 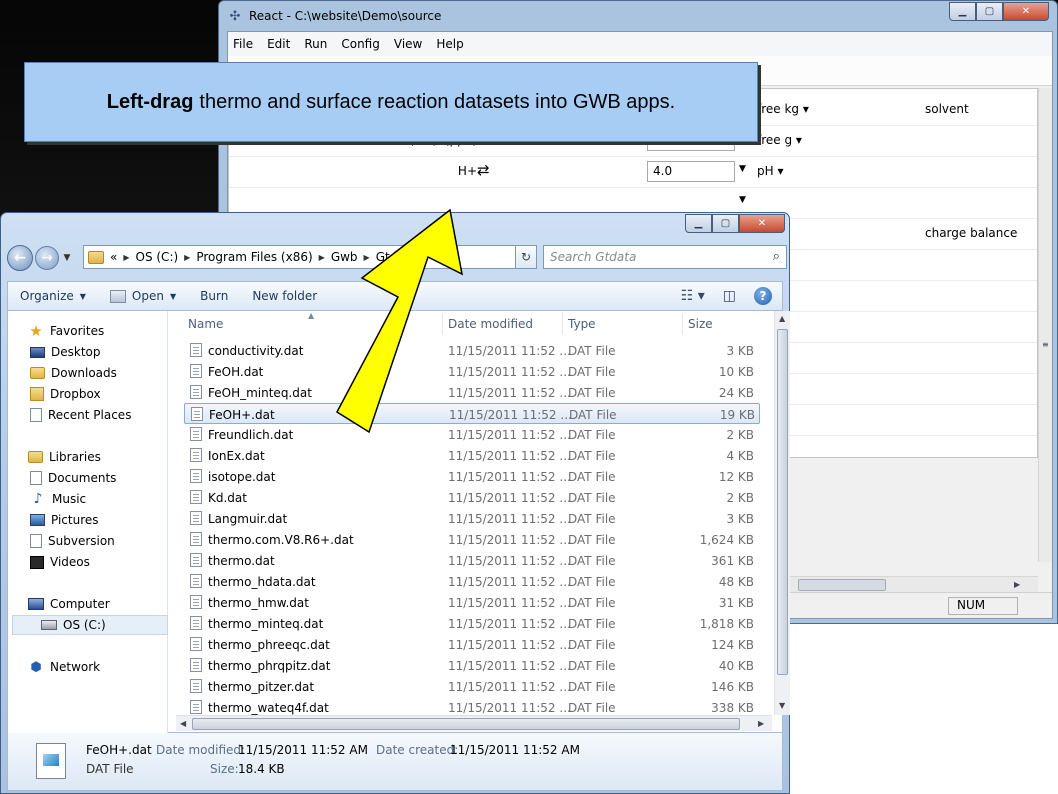 I want to click on column-header-name: Name, so click(x=205, y=323).